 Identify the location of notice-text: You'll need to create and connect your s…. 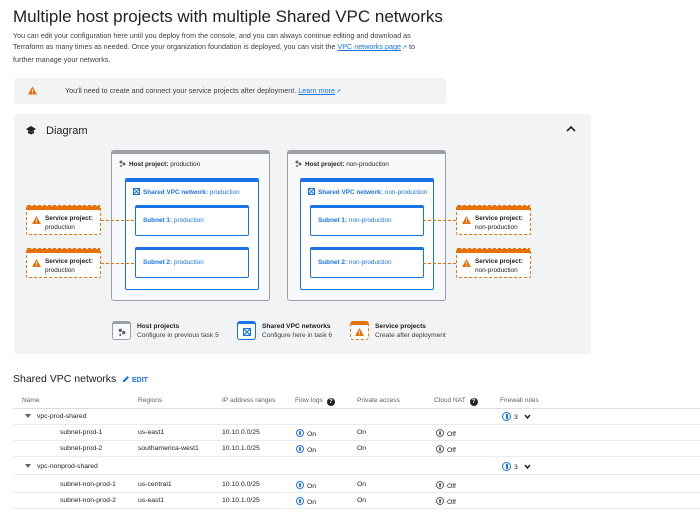
(203, 90).